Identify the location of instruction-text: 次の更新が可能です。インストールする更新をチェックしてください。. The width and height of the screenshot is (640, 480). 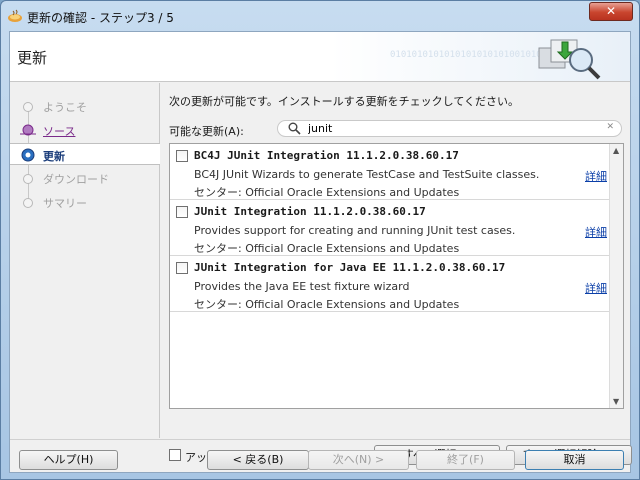
(344, 101).